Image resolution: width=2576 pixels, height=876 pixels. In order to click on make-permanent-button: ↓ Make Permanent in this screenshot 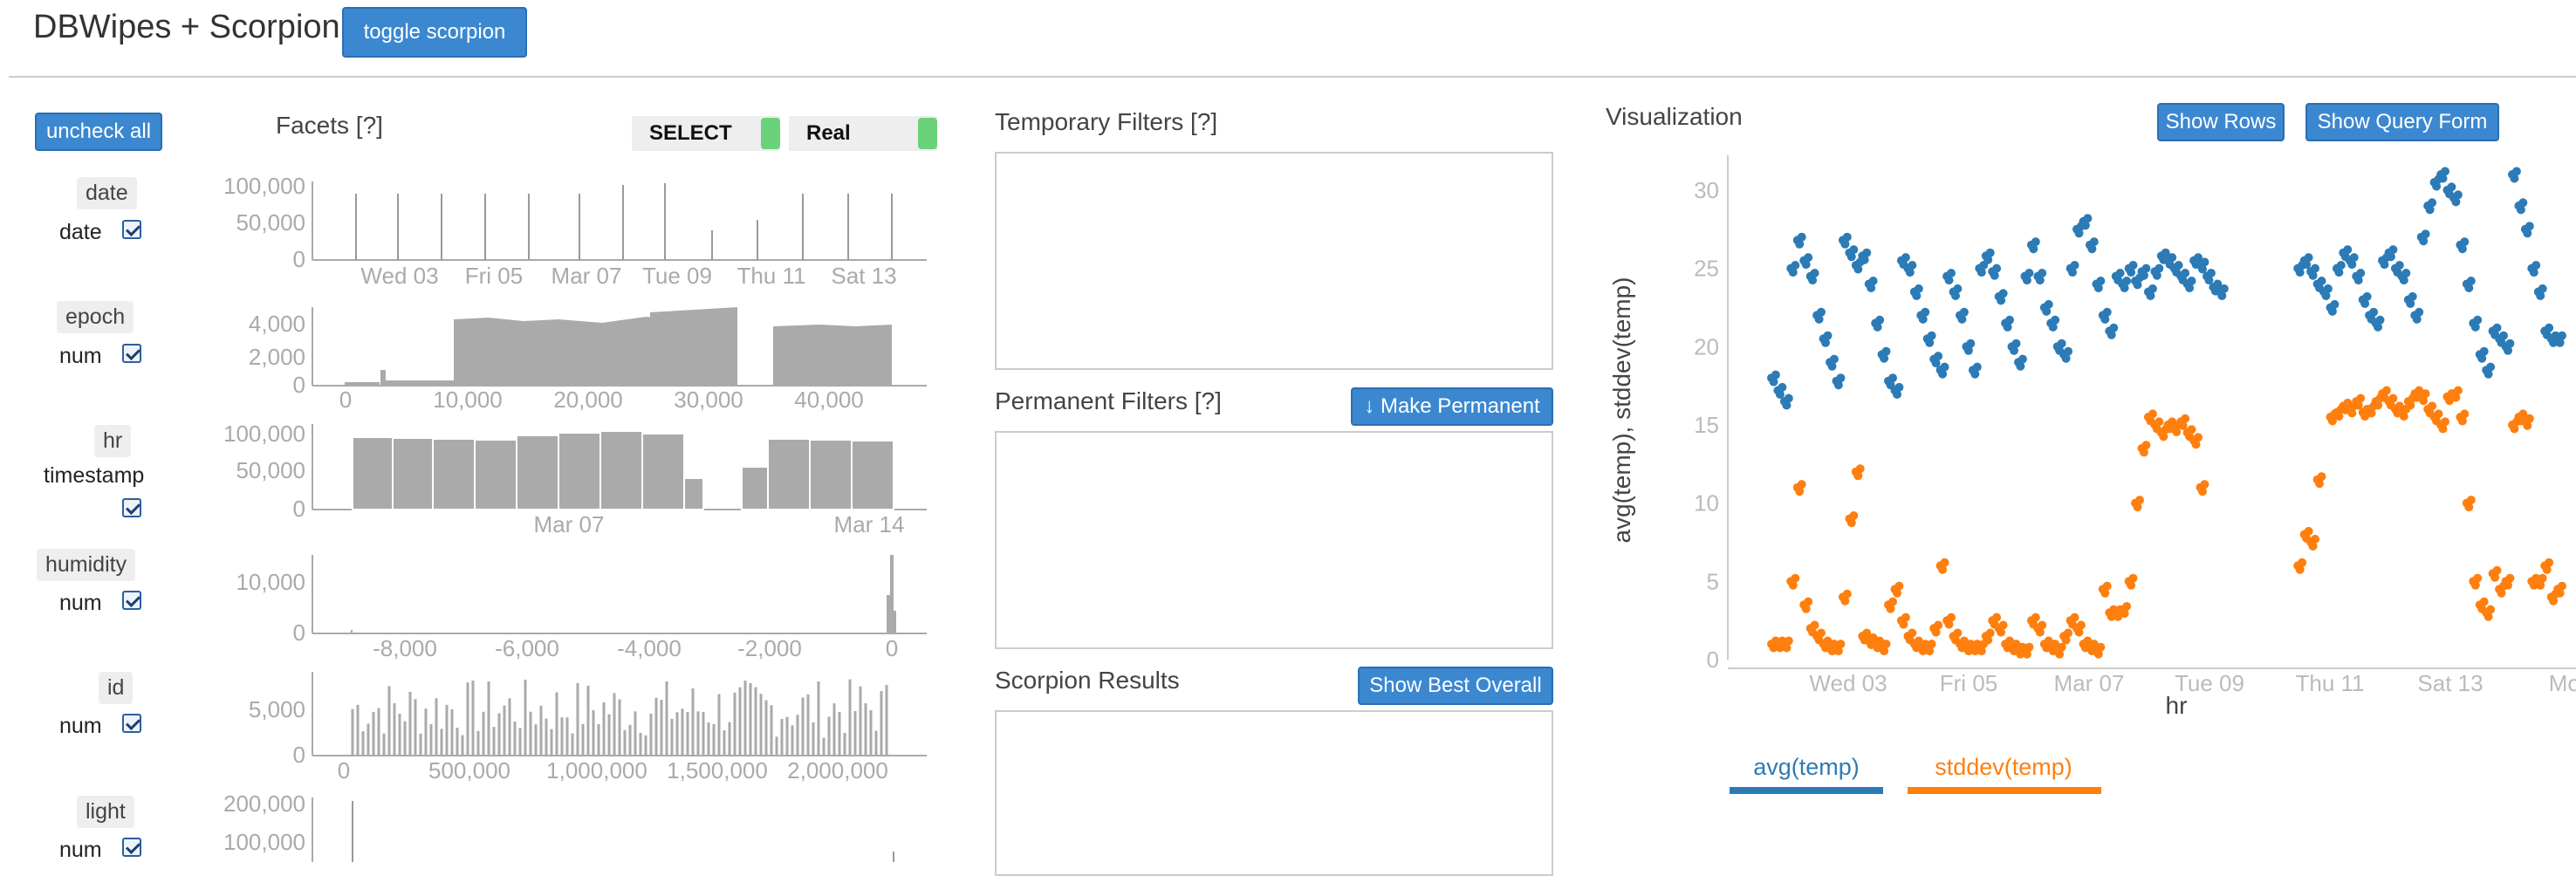, I will do `click(1452, 406)`.